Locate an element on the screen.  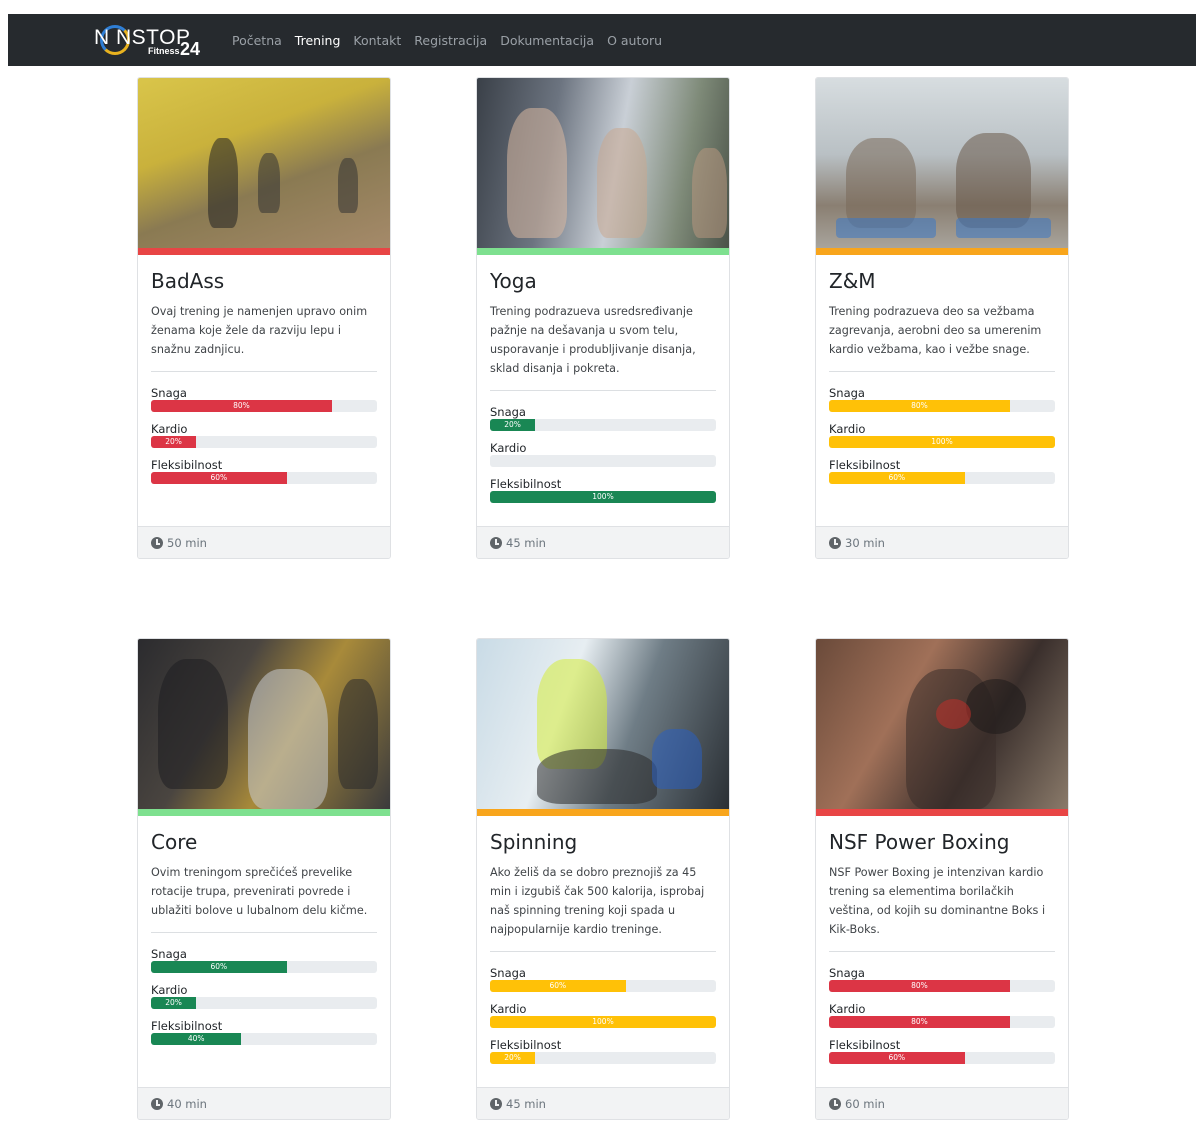
skill-list: Snaga 80% Kardio 100% Fleksibilnost 60% is located at coordinates (942, 435).